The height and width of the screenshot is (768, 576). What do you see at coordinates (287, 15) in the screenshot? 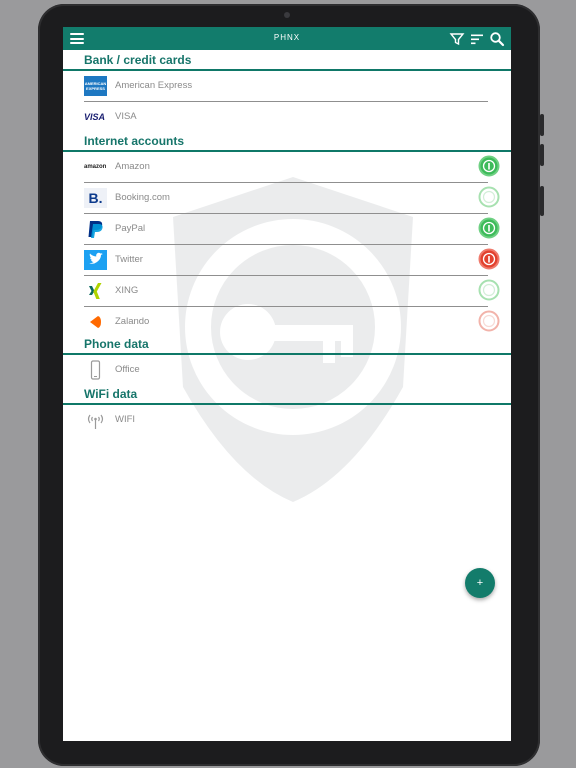
I see `front-camera` at bounding box center [287, 15].